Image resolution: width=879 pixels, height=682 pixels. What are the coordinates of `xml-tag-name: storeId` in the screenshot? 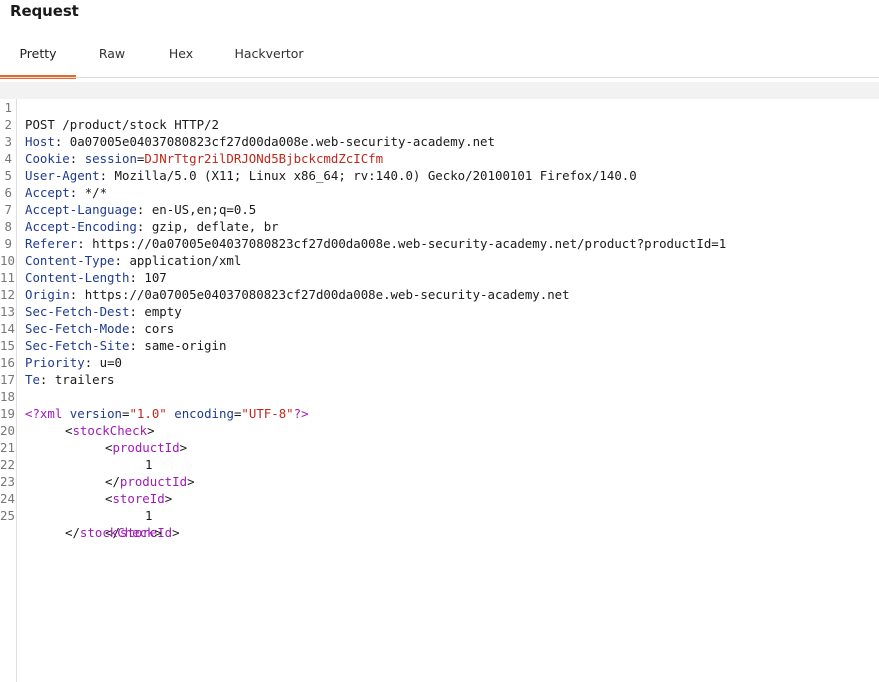 It's located at (138, 498).